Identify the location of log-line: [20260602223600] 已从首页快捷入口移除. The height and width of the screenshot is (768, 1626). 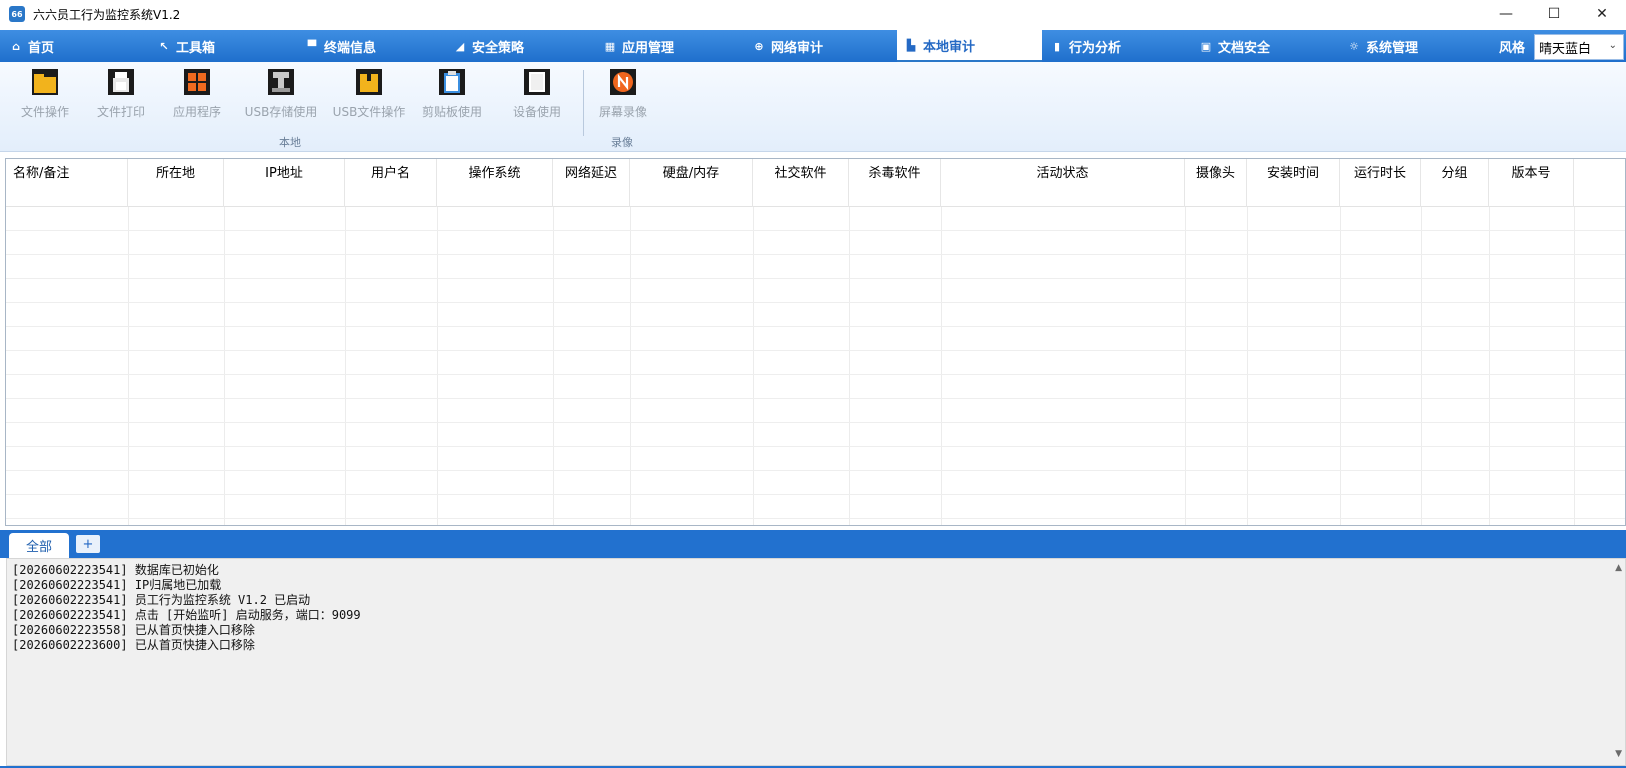
(133, 645).